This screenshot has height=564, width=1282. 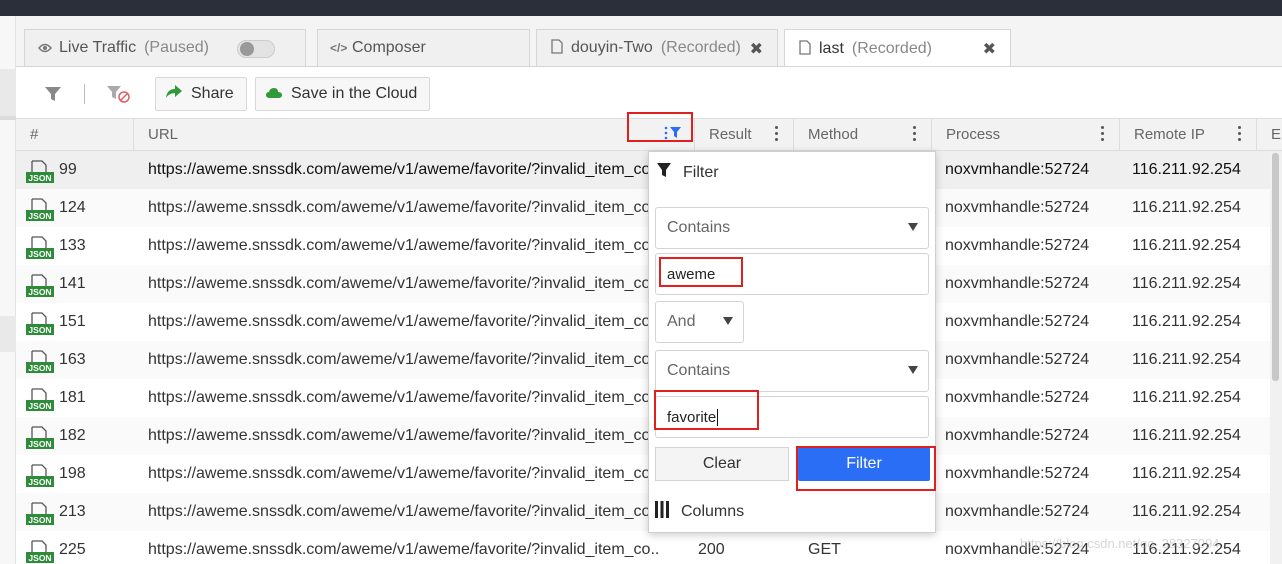 I want to click on column-label: Remote IP, so click(x=1169, y=134).